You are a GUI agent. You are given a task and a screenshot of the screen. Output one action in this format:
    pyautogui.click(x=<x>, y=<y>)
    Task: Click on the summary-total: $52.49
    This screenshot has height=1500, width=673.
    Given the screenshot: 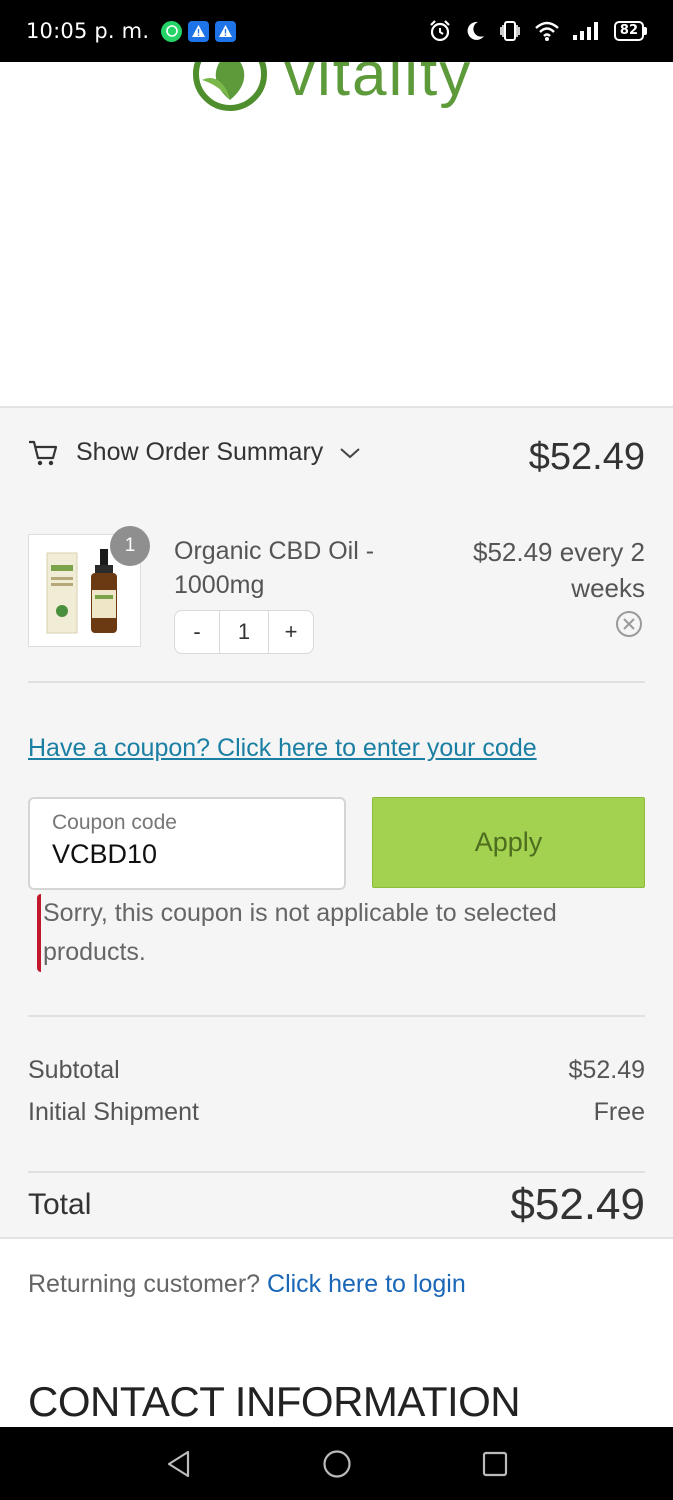 What is the action you would take?
    pyautogui.click(x=586, y=457)
    